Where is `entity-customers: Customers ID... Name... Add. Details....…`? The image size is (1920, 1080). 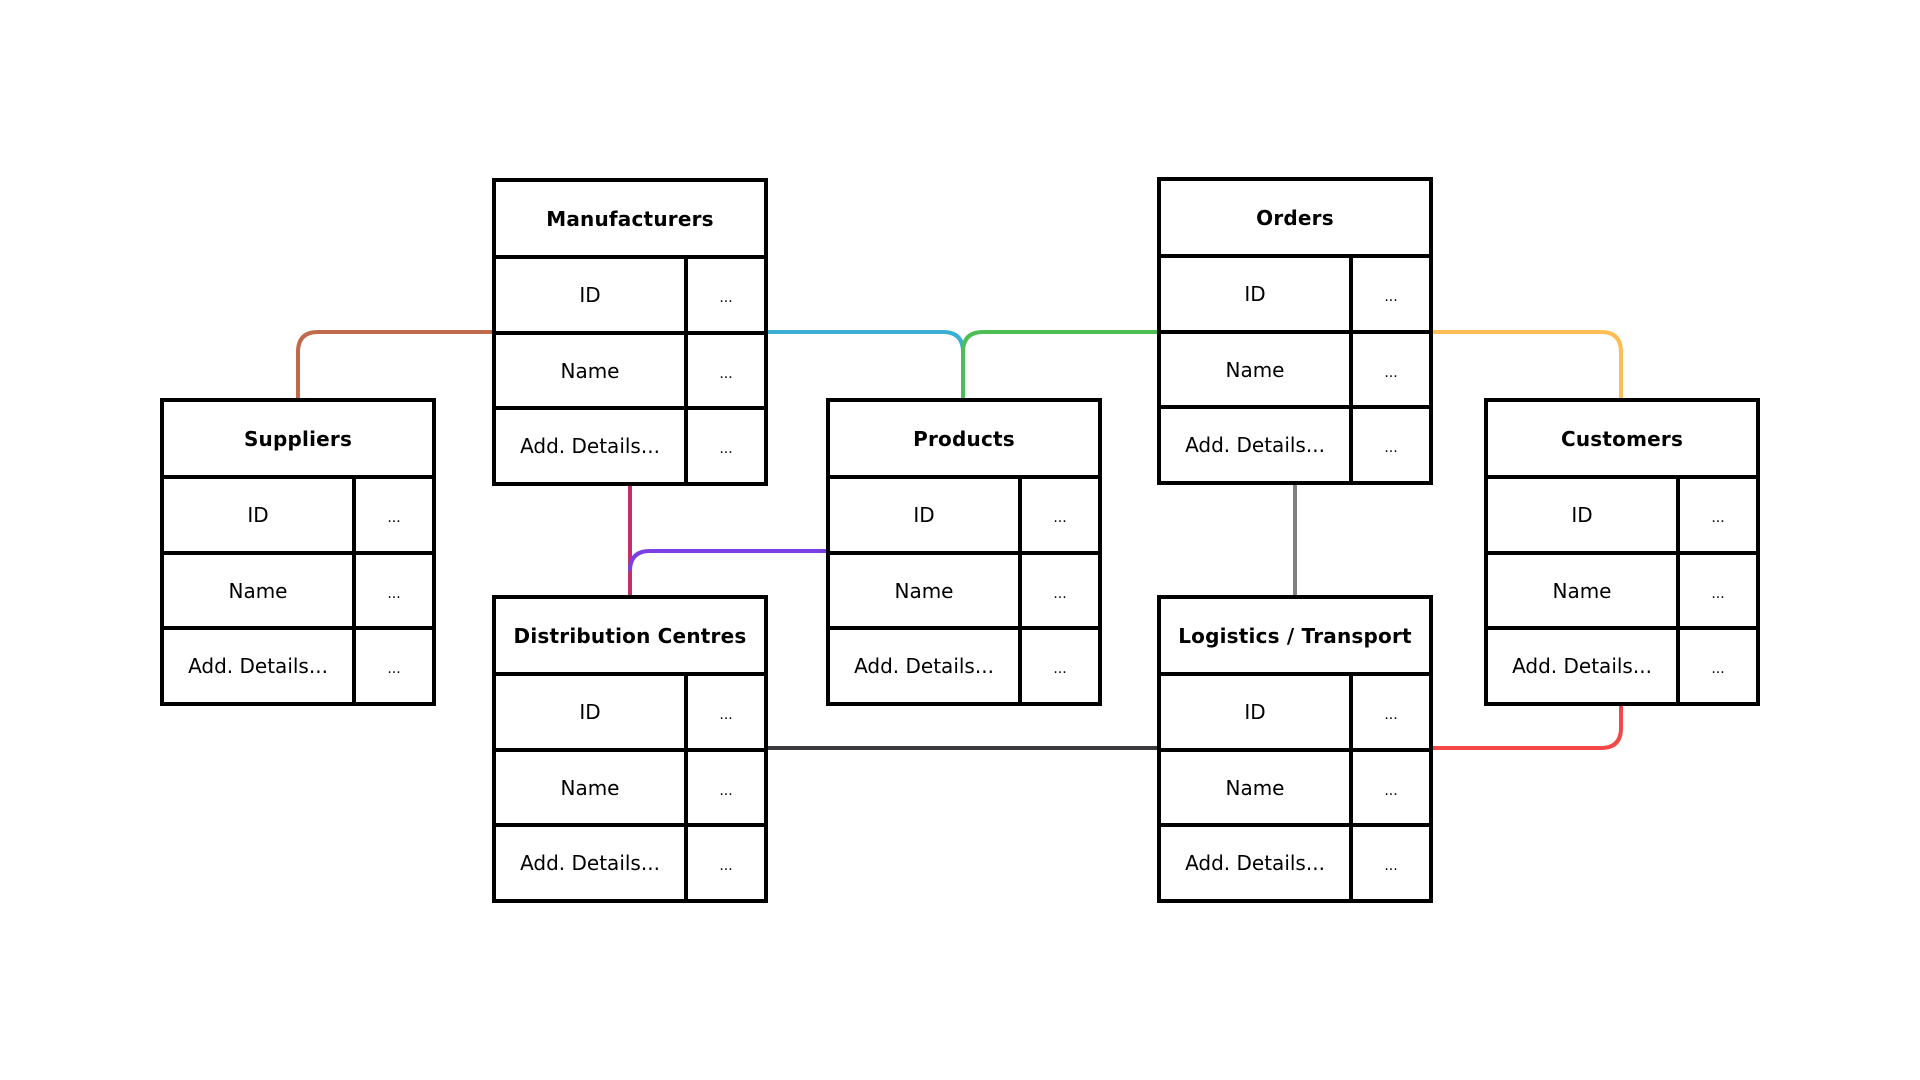
entity-customers: Customers ID... Name... Add. Details....… is located at coordinates (1622, 552).